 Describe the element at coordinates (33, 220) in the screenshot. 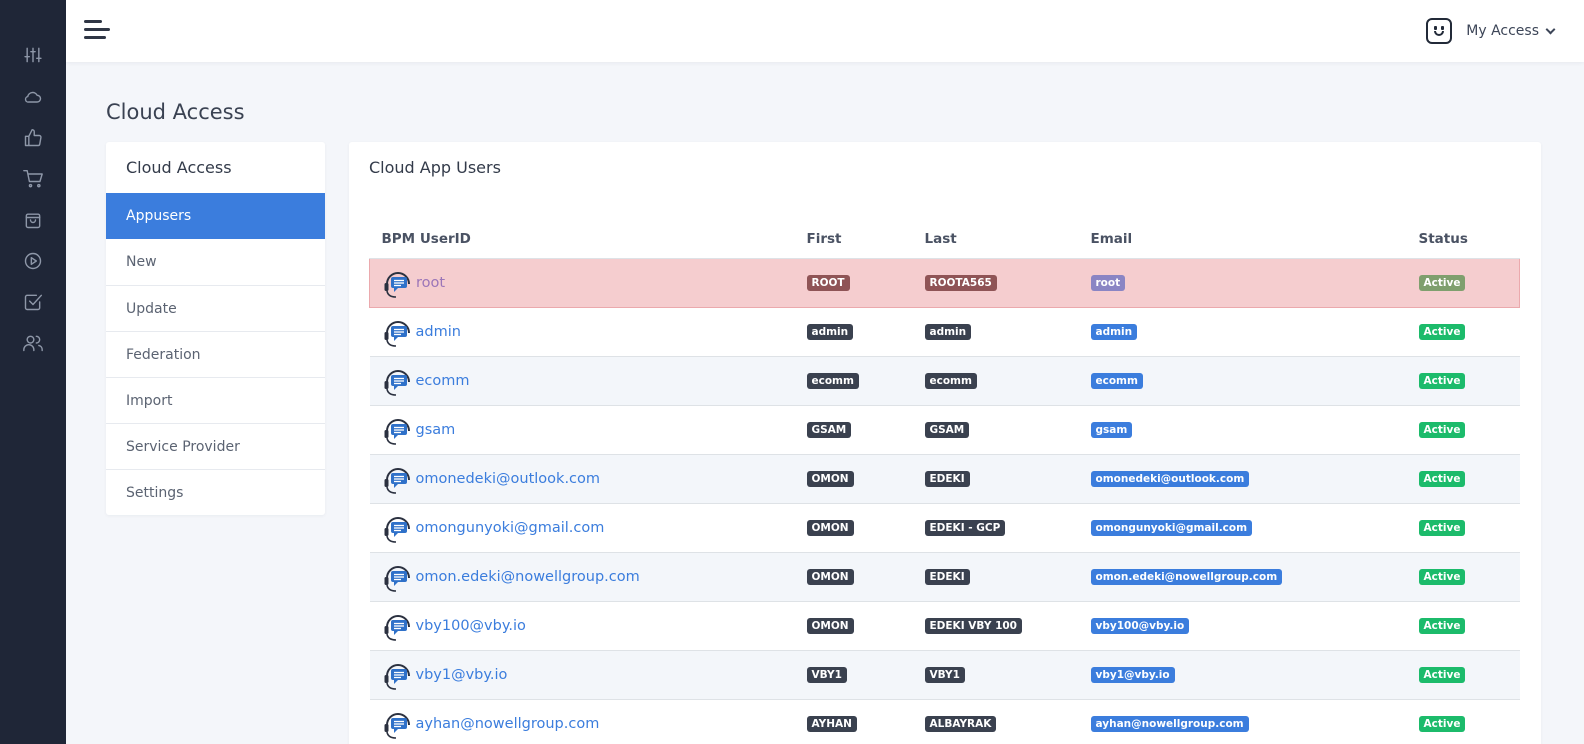

I see `shopping-bag-icon` at that location.